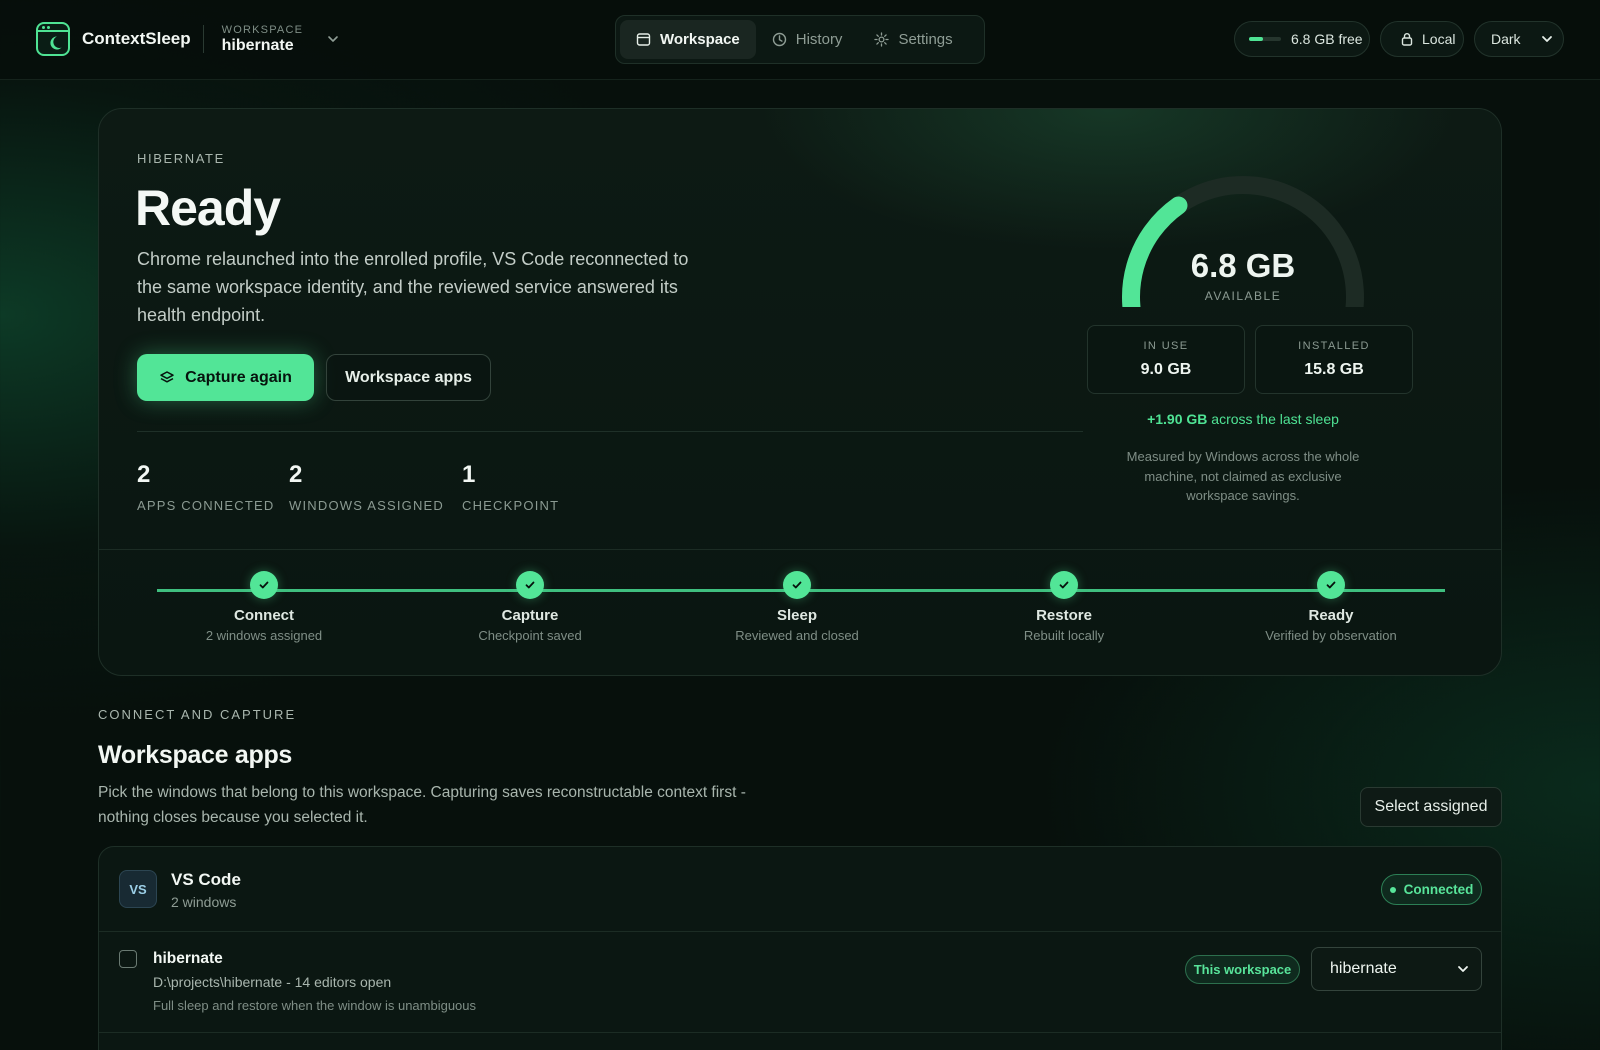 The height and width of the screenshot is (1050, 1600). What do you see at coordinates (264, 615) in the screenshot?
I see `step-name: Connect` at bounding box center [264, 615].